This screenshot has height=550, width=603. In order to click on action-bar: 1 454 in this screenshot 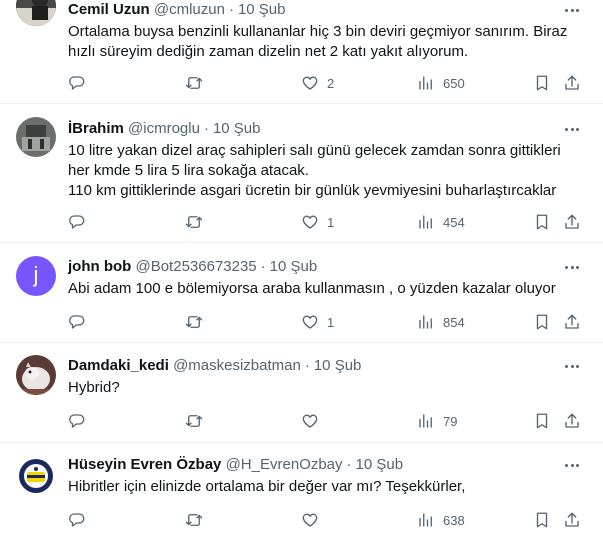, I will do `click(327, 222)`.